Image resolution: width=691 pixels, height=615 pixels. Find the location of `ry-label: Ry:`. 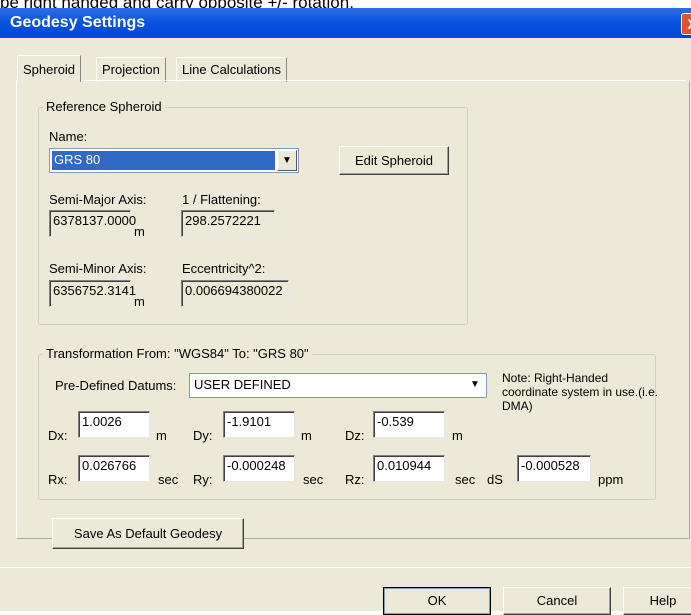

ry-label: Ry: is located at coordinates (203, 479).